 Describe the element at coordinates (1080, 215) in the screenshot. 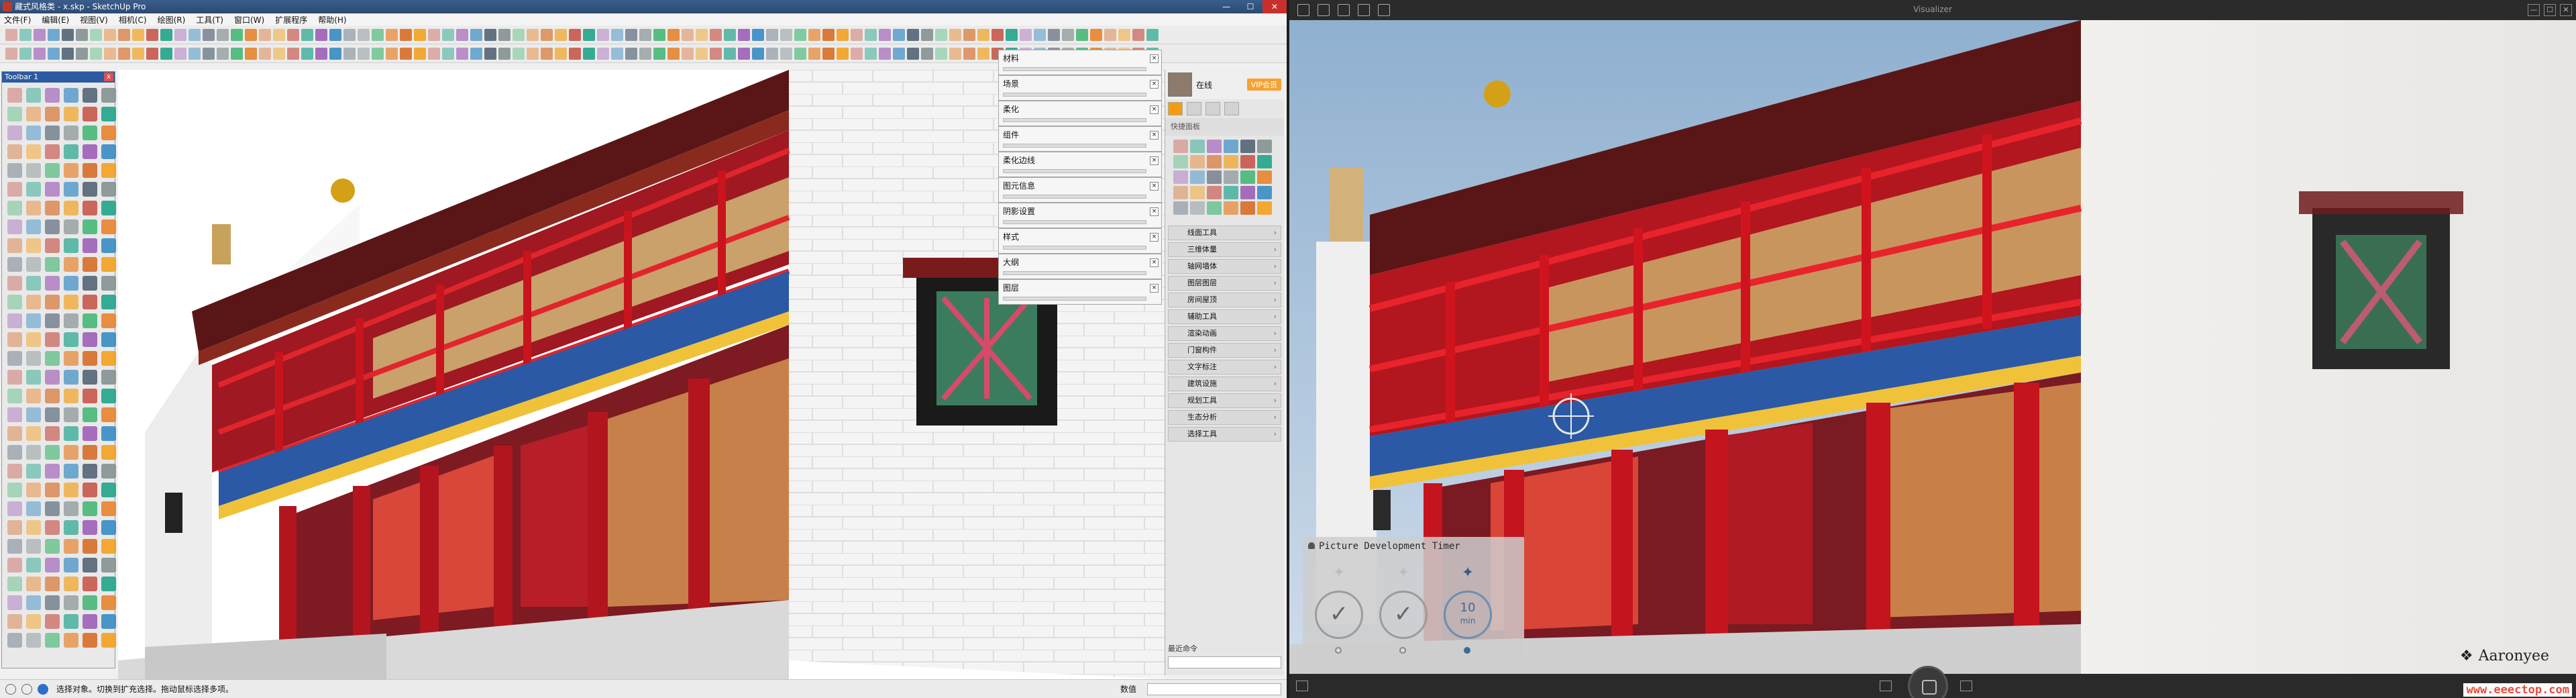

I see `tray-item: 阴影设置 ×` at that location.